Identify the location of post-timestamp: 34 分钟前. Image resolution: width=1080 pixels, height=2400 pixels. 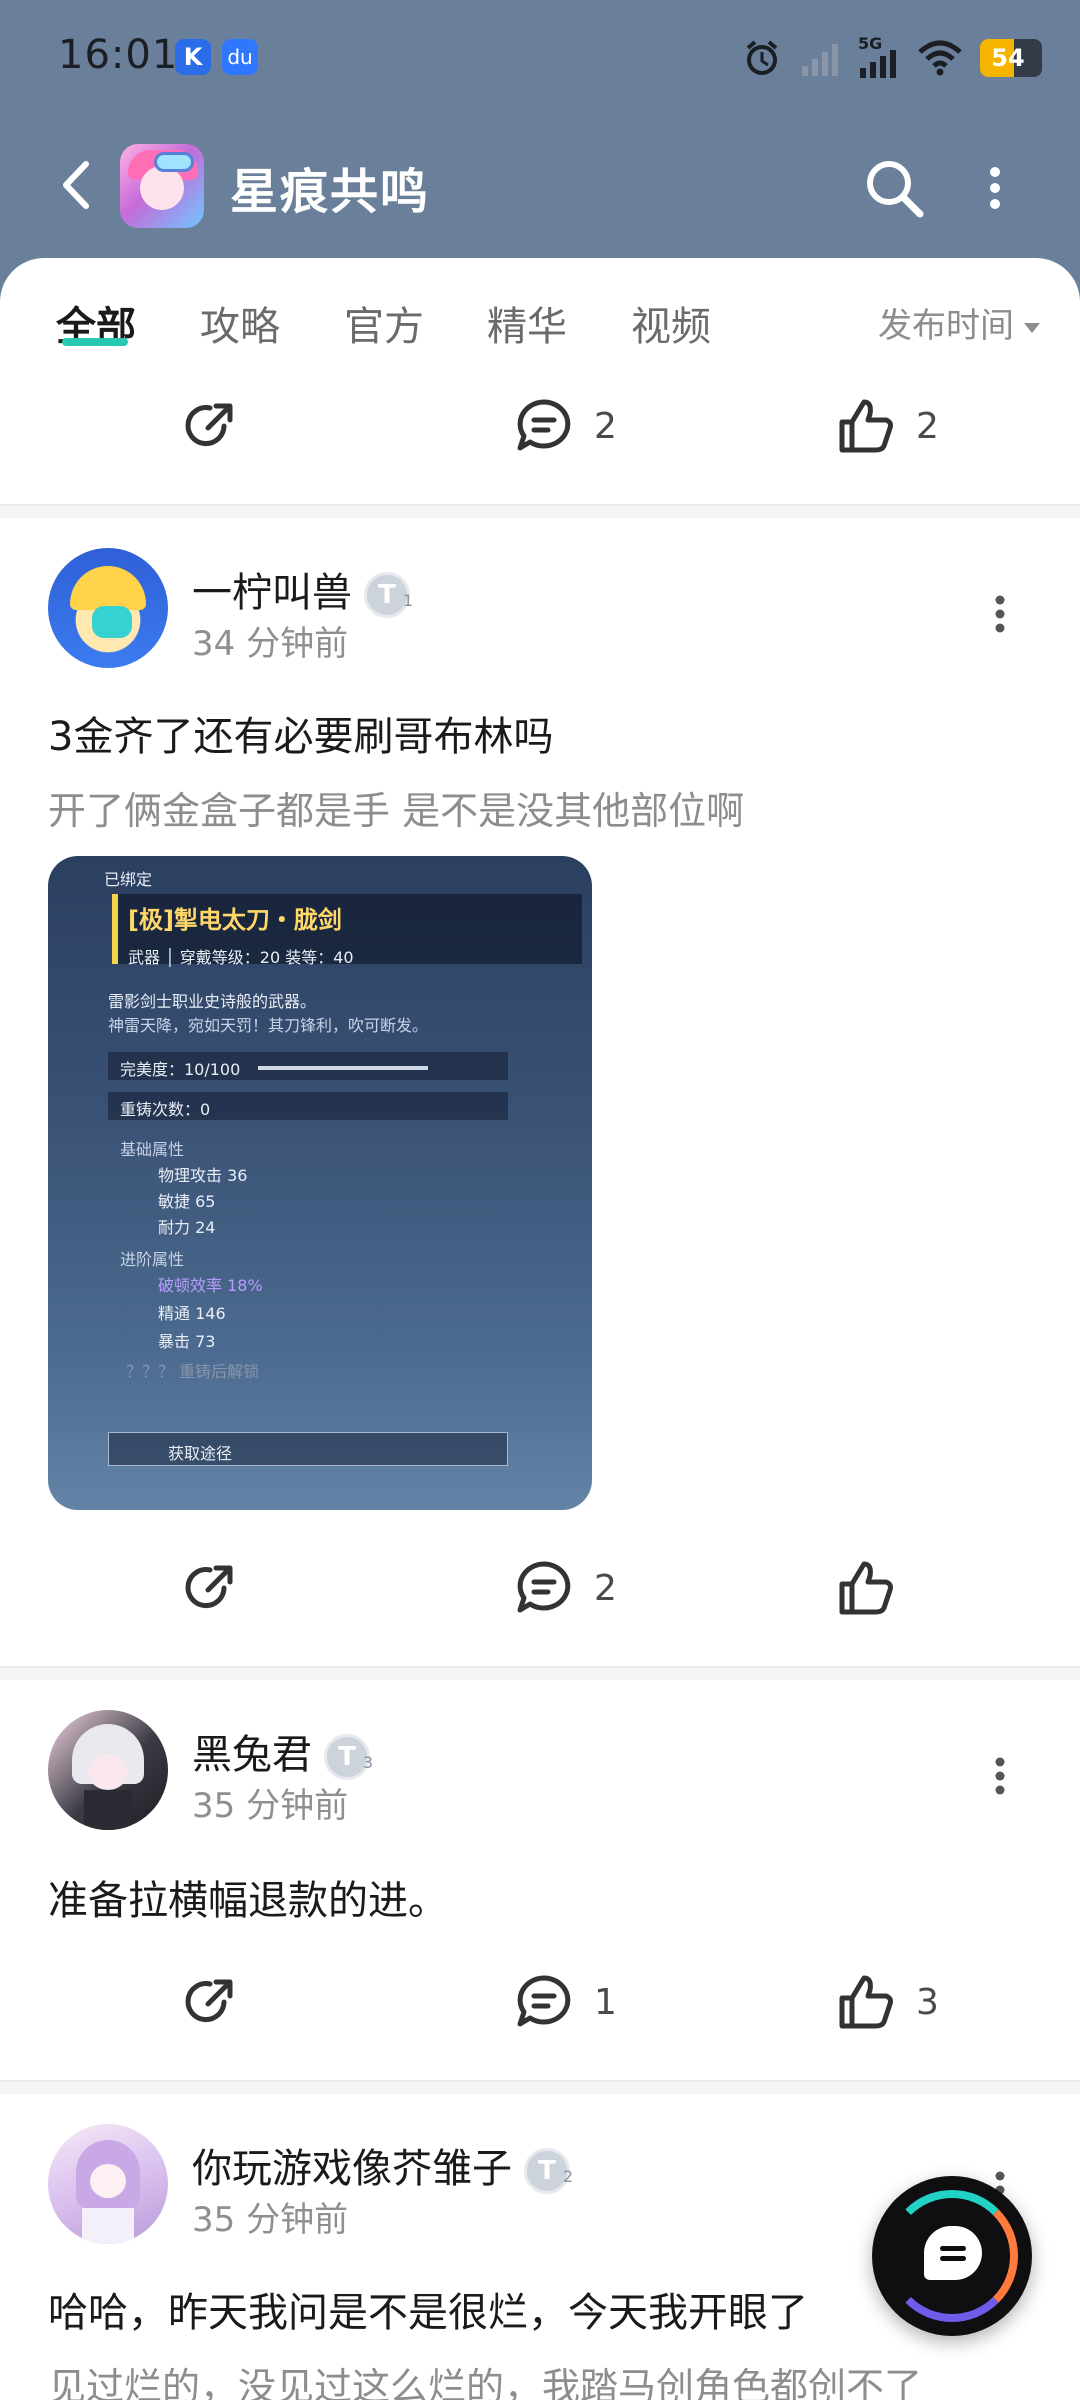
(270, 644).